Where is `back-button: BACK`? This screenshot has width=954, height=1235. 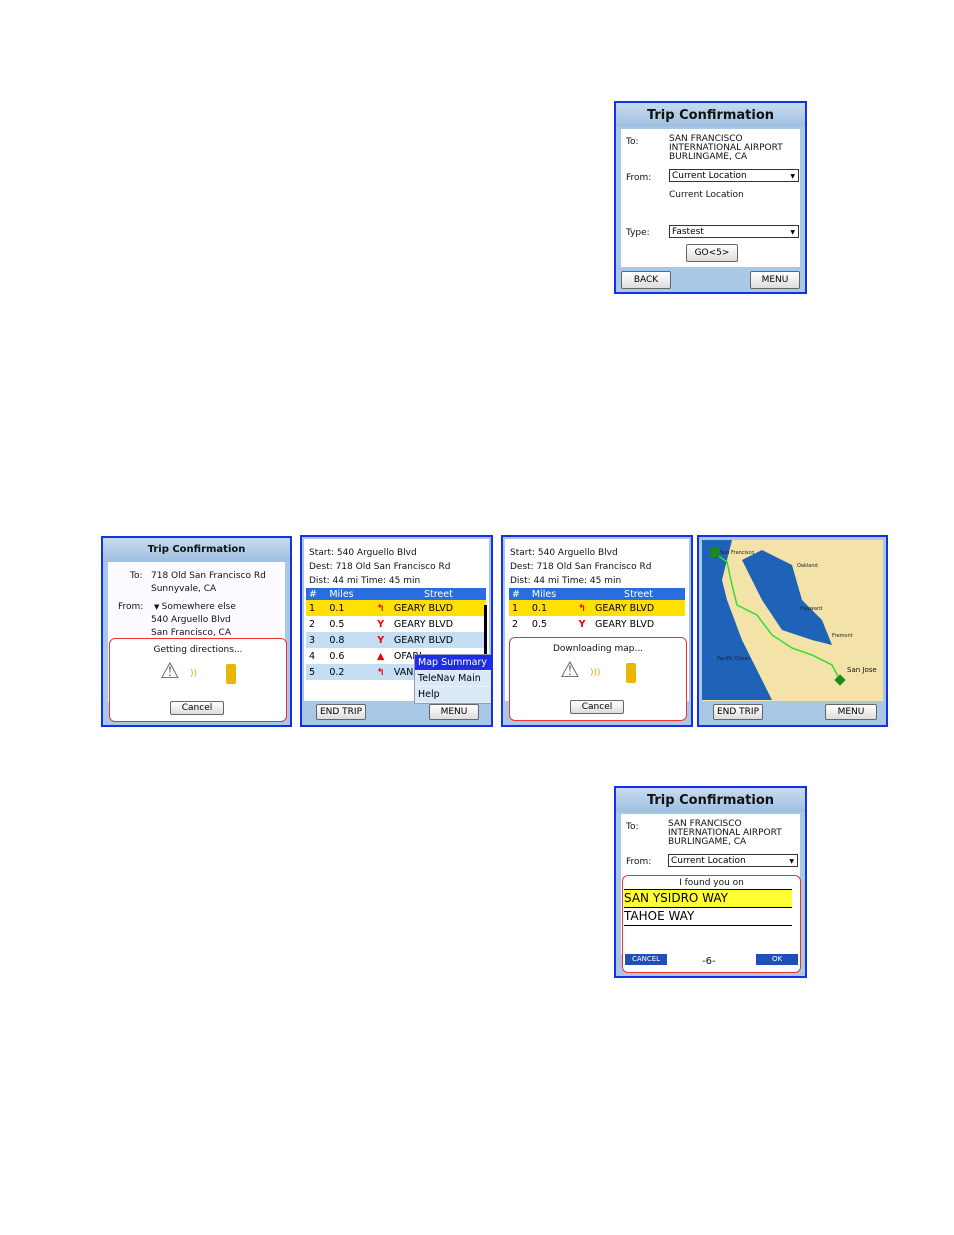 back-button: BACK is located at coordinates (646, 280).